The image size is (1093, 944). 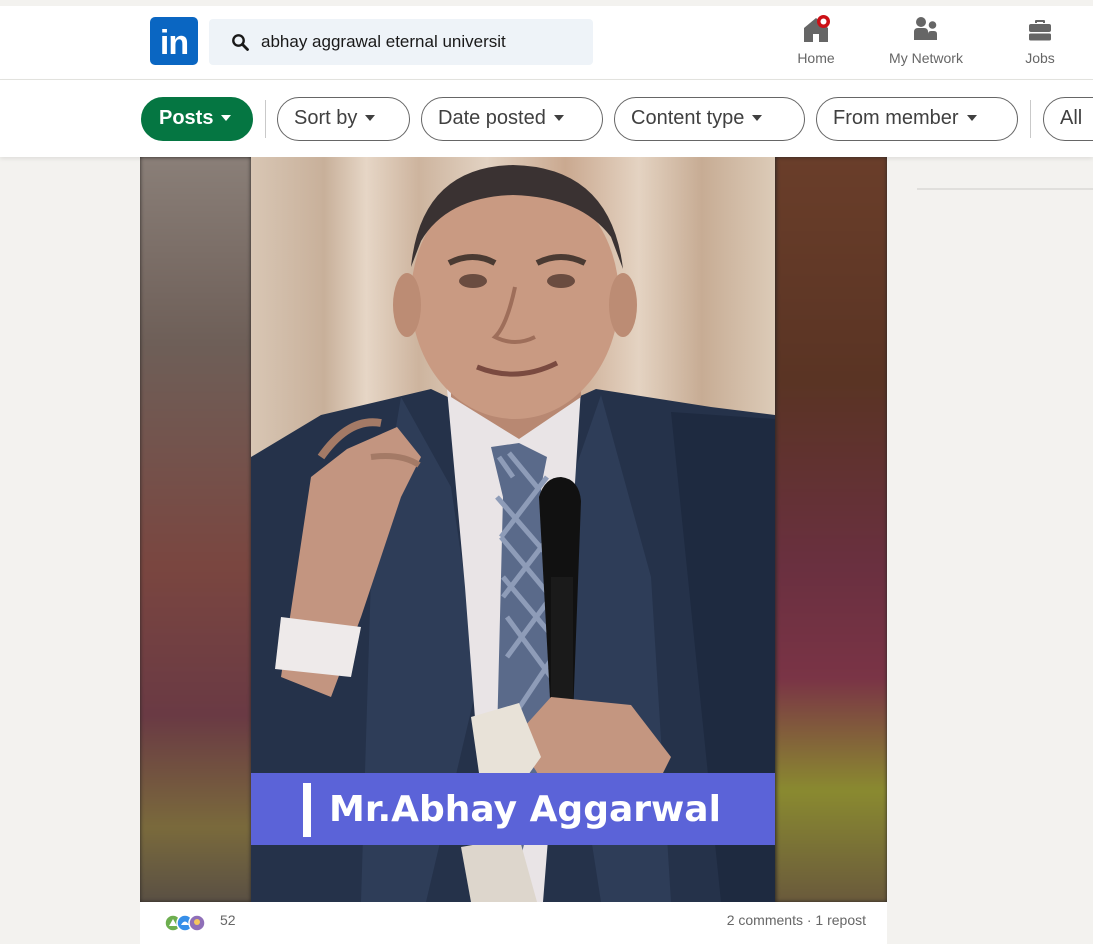 I want to click on nav-my-network: My Network, so click(x=926, y=44).